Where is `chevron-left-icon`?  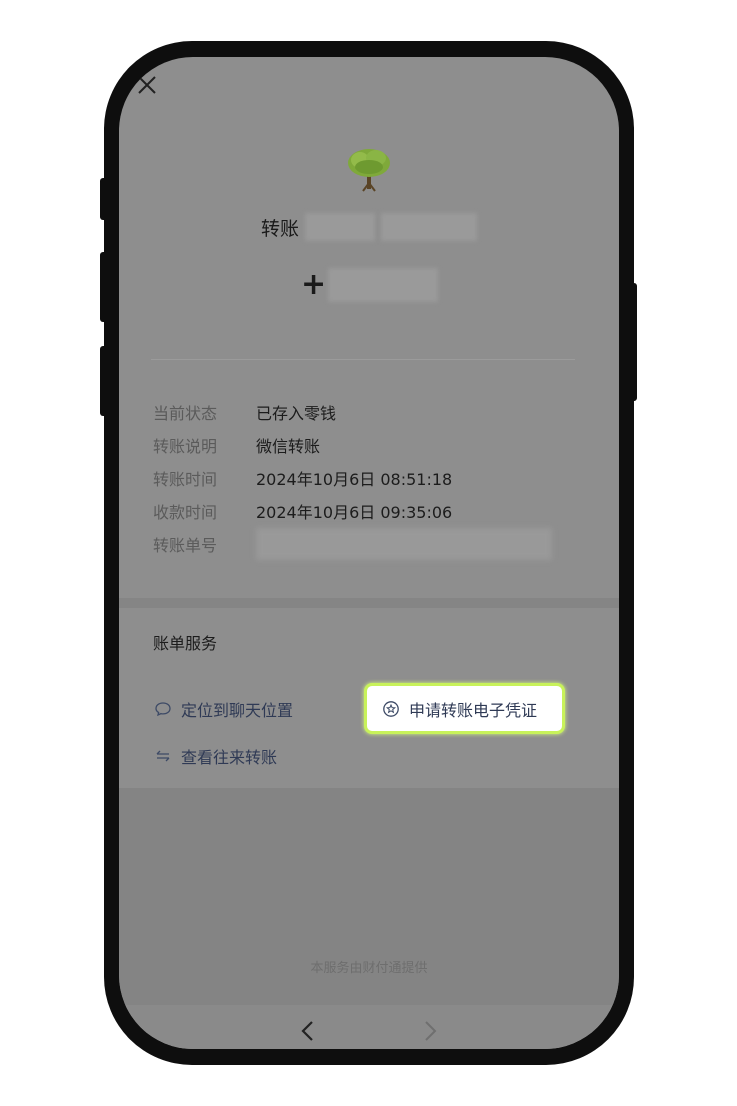
chevron-left-icon is located at coordinates (307, 1031).